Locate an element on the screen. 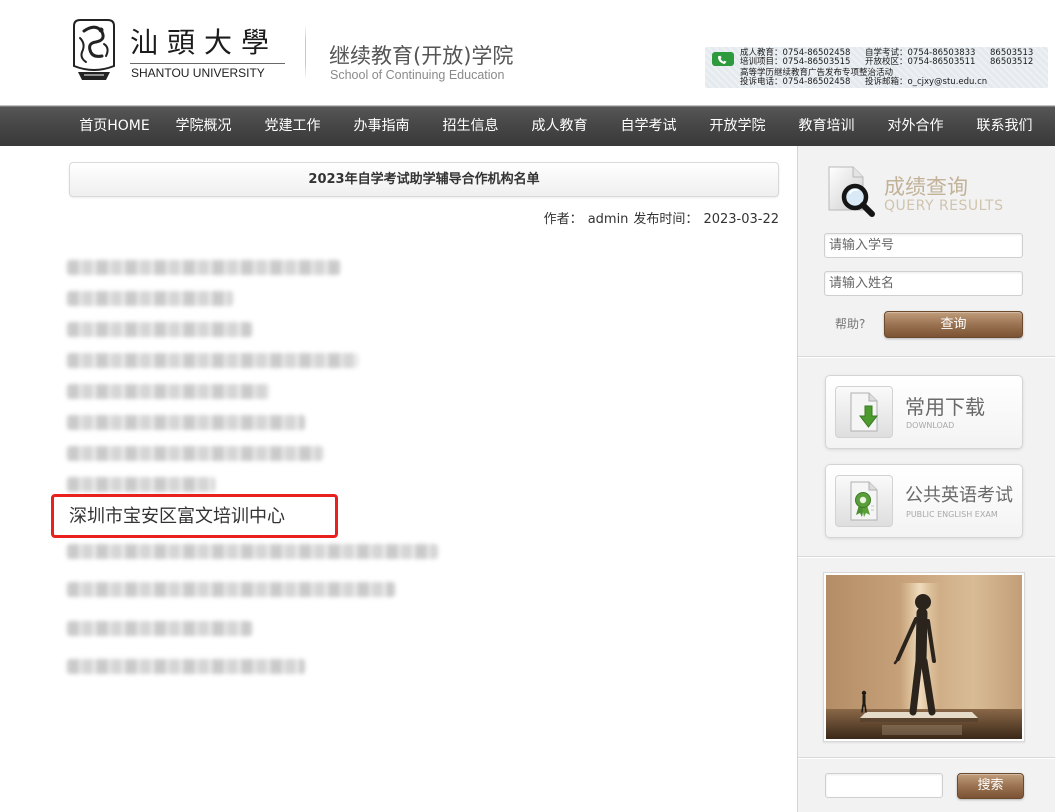  download-title: 常用下载 is located at coordinates (945, 407).